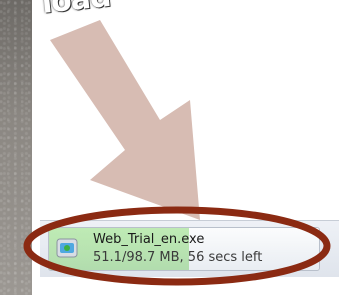  Describe the element at coordinates (149, 239) in the screenshot. I see `download-file-name: Web_Trial_en.exe` at that location.